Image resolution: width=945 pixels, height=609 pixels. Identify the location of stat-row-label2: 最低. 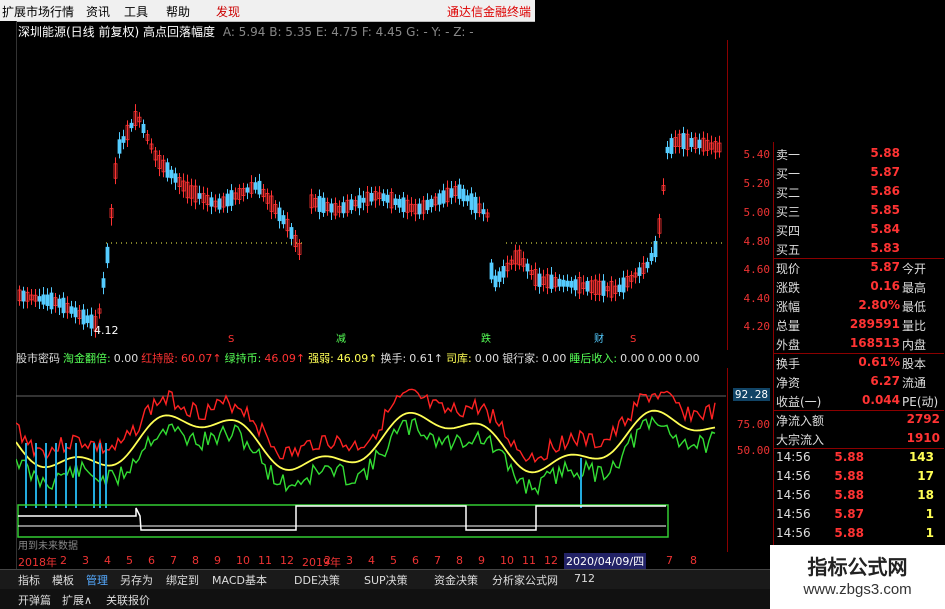
(914, 307).